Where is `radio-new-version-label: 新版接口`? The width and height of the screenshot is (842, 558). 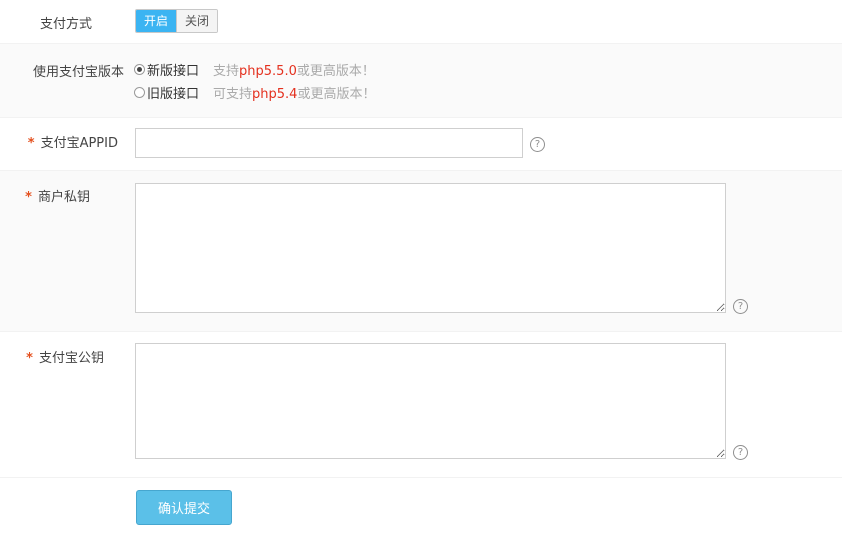
radio-new-version-label: 新版接口 is located at coordinates (173, 69).